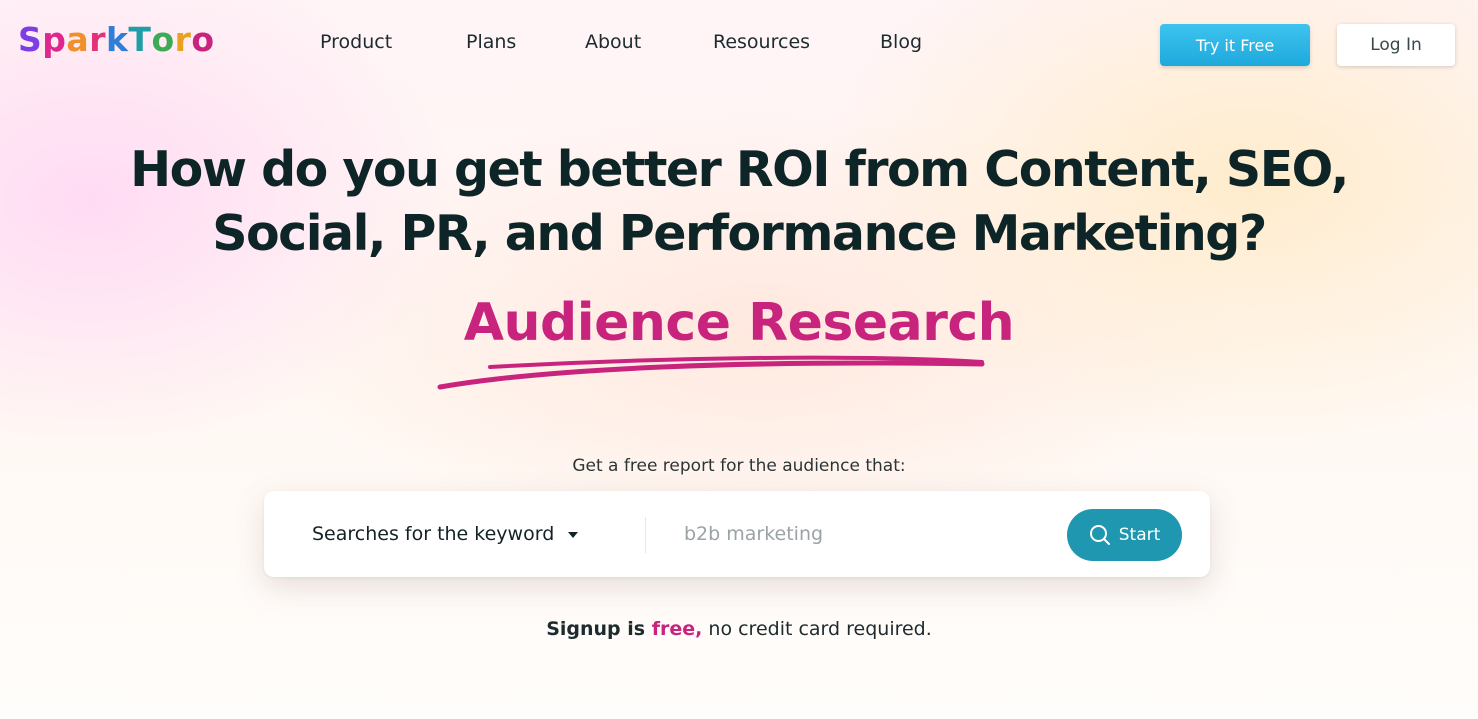 The image size is (1478, 719). What do you see at coordinates (140, 39) in the screenshot?
I see `logo-letter: T` at bounding box center [140, 39].